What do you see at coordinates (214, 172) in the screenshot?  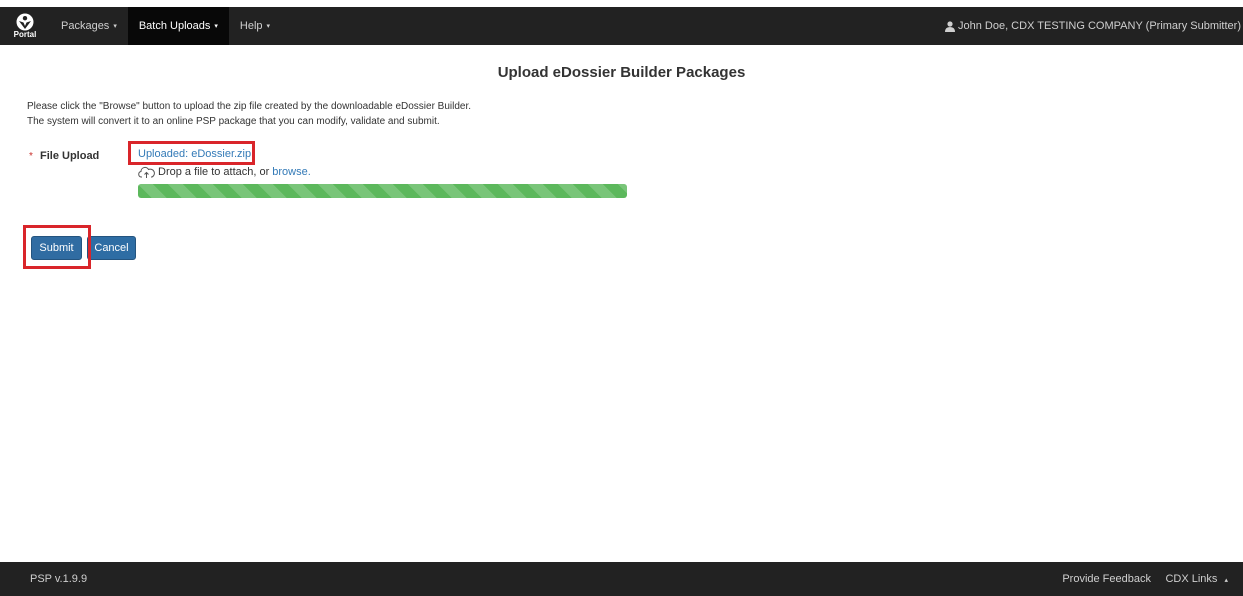 I see `drop-text: Drop a file to attach, or` at bounding box center [214, 172].